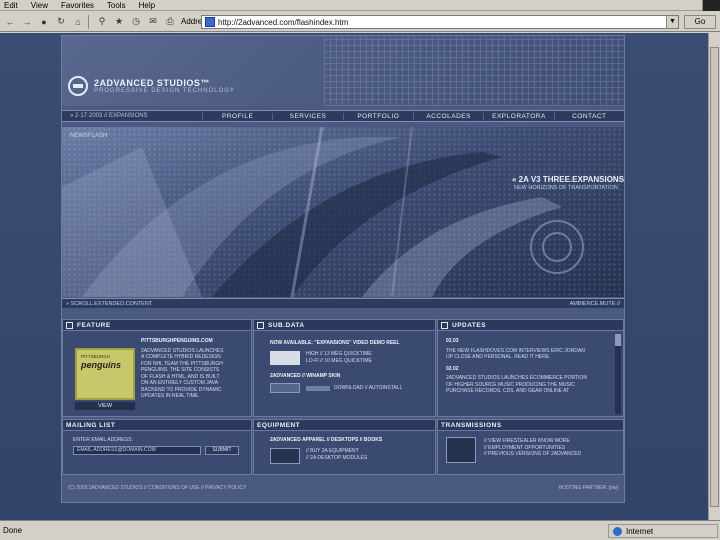 The width and height of the screenshot is (720, 540). I want to click on menu-tools: Tools, so click(119, 5).